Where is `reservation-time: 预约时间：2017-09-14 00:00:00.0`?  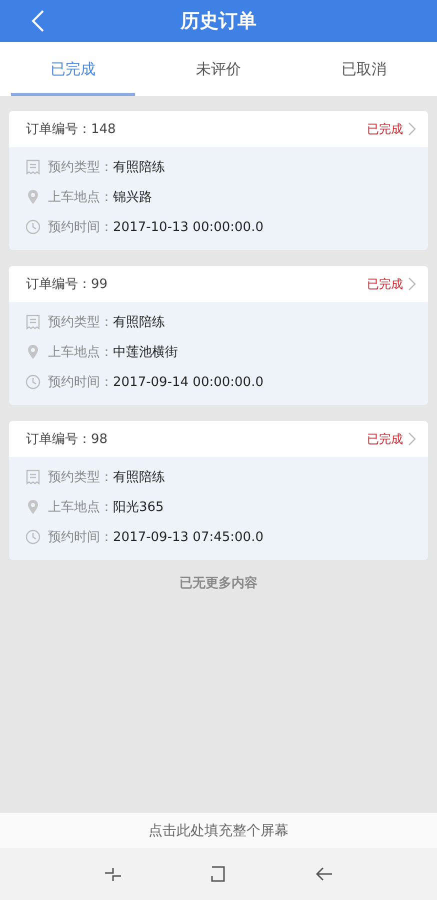 reservation-time: 预约时间：2017-09-14 00:00:00.0 is located at coordinates (156, 382).